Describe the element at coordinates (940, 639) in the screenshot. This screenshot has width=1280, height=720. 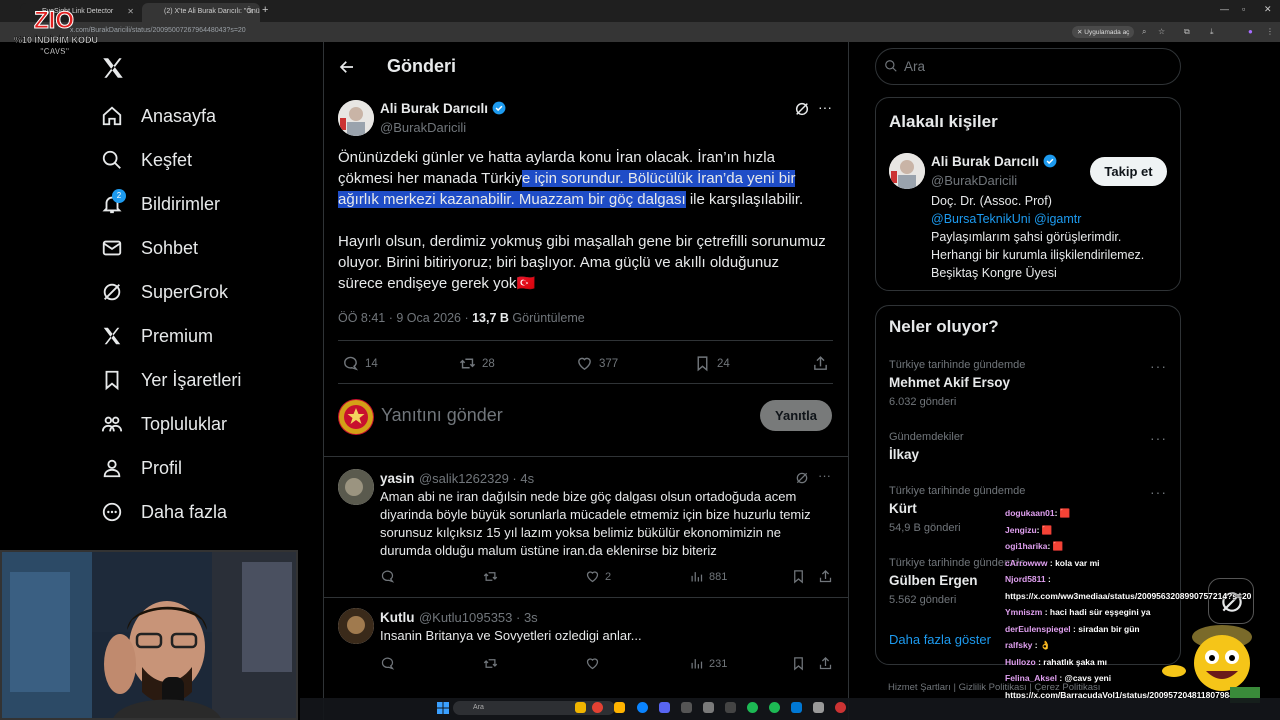
I see `show-more-link: Daha fazla göster` at that location.